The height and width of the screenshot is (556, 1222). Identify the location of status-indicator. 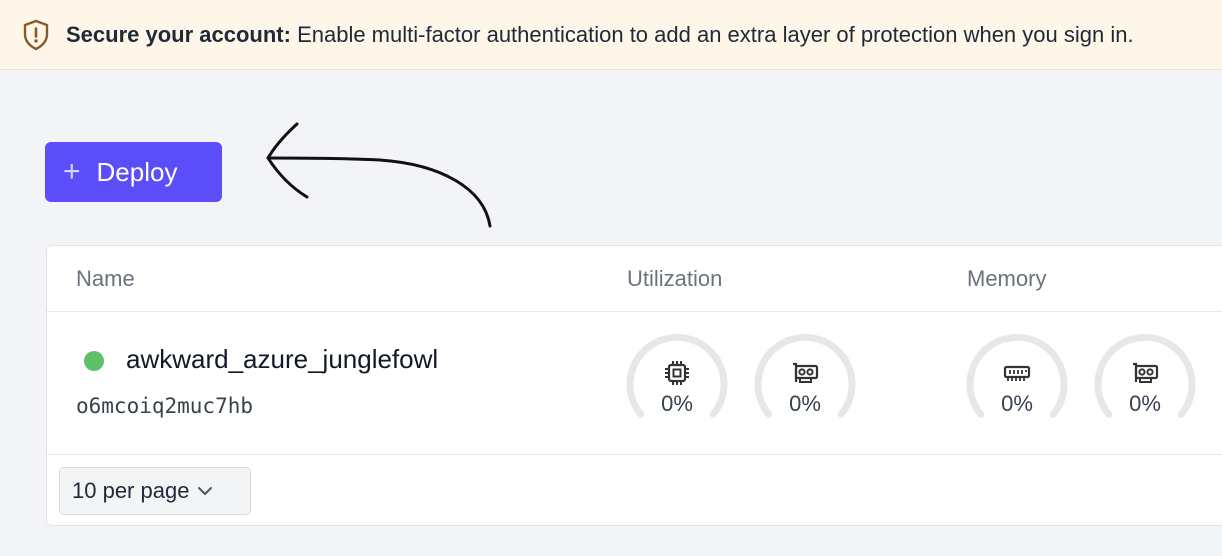
(94, 361).